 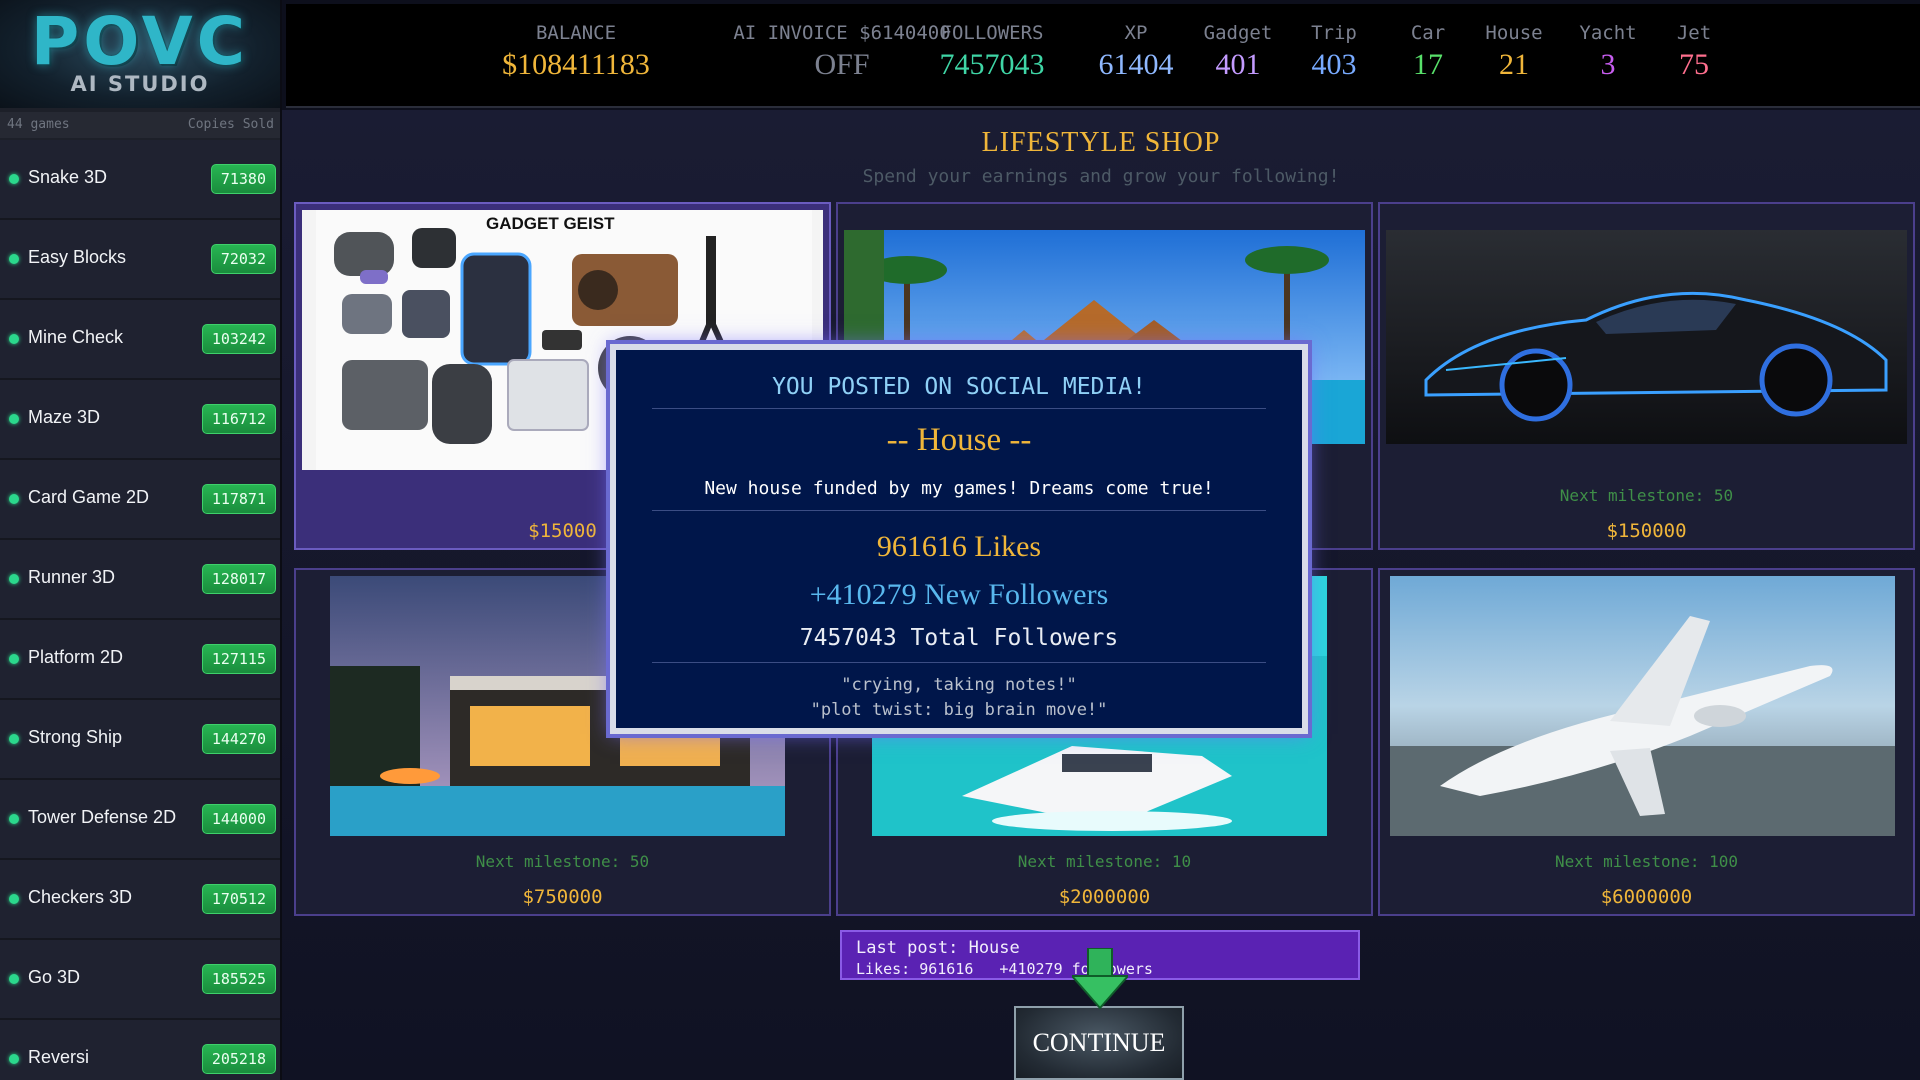 I want to click on game-row: Easy Blocks 72032, so click(x=140, y=260).